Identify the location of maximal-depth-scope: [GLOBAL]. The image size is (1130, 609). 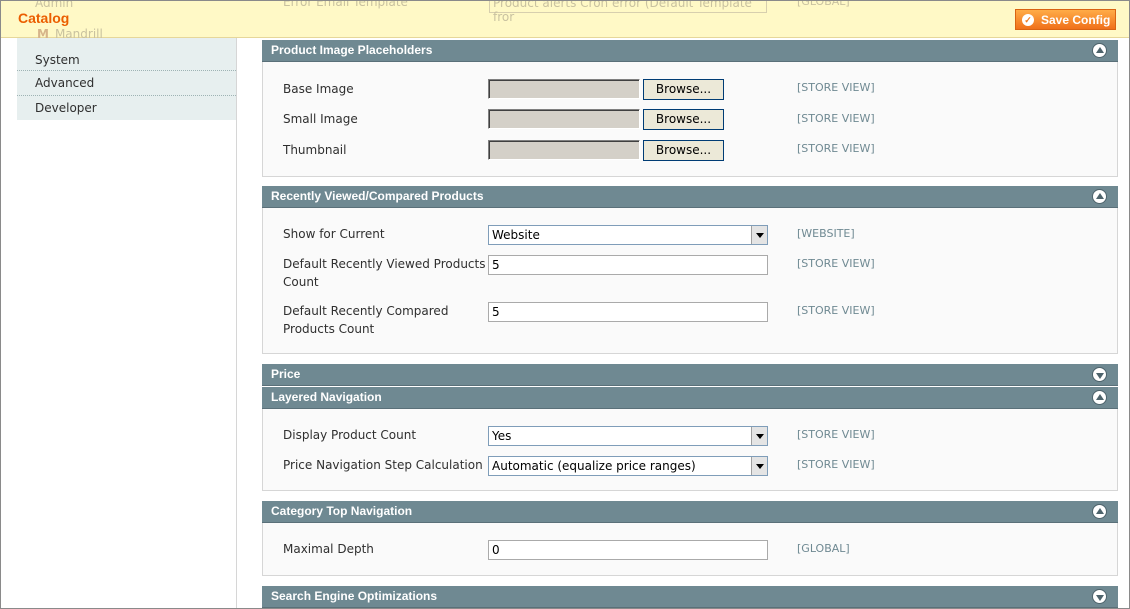
(823, 548).